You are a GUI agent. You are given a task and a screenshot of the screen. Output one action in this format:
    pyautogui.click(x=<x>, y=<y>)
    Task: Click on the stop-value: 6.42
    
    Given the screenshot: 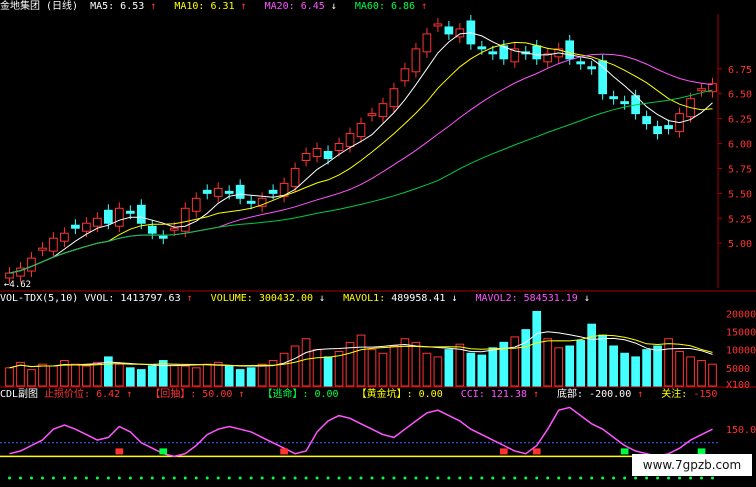 What is the action you would take?
    pyautogui.click(x=108, y=394)
    